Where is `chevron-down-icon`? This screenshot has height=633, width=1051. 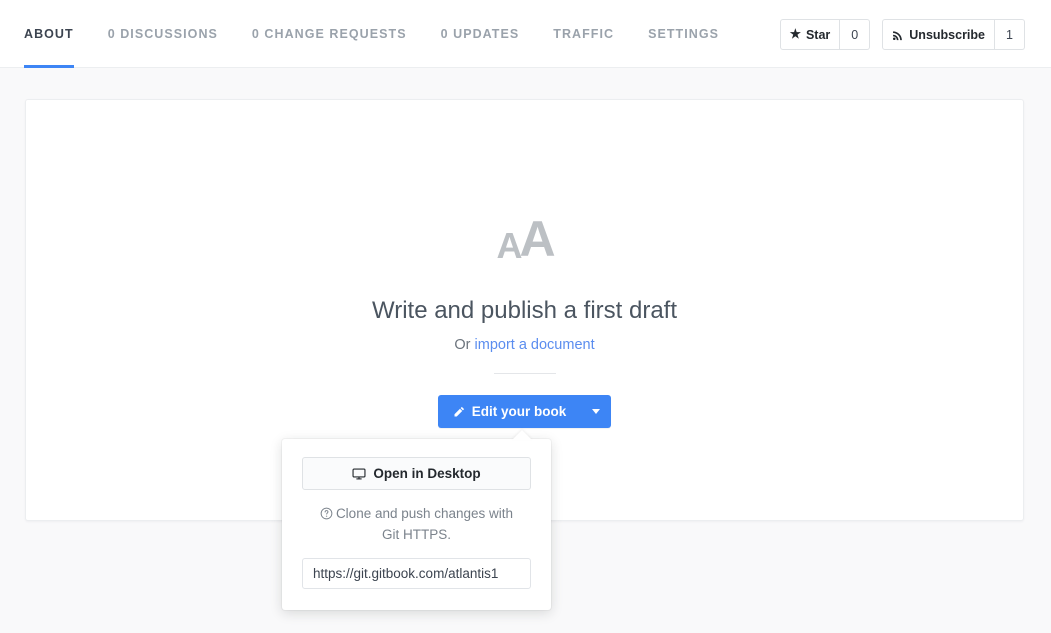
chevron-down-icon is located at coordinates (595, 412).